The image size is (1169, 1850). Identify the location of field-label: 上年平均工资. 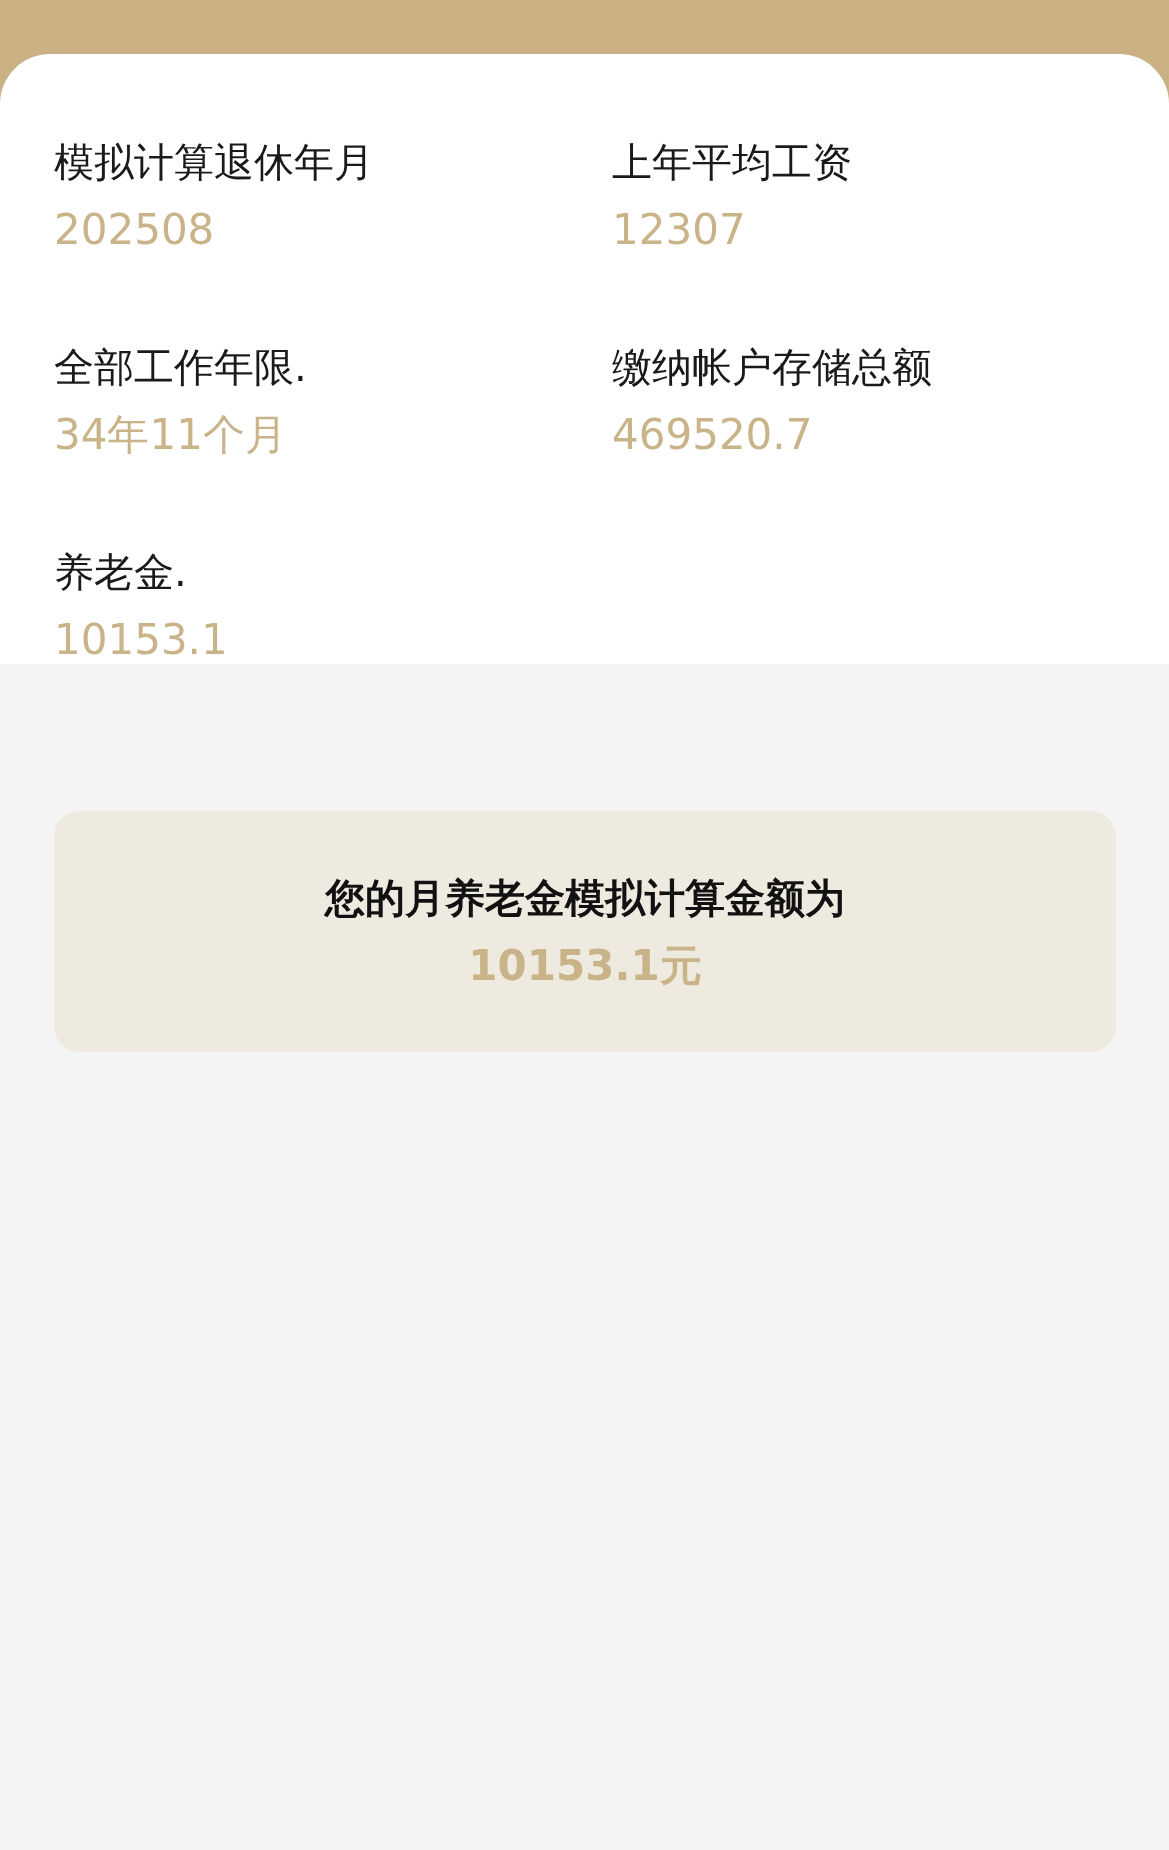
(732, 162).